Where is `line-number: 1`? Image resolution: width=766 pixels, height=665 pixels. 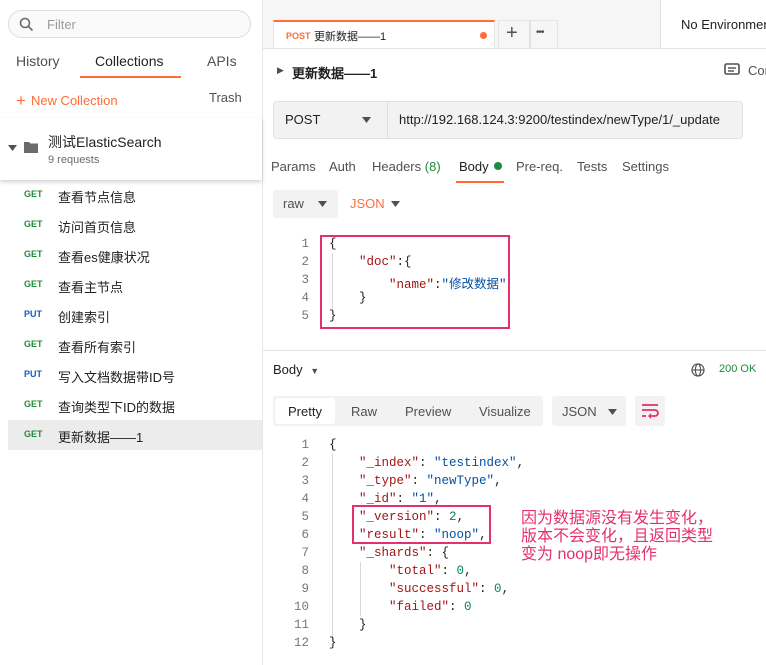
line-number: 1 is located at coordinates (305, 445).